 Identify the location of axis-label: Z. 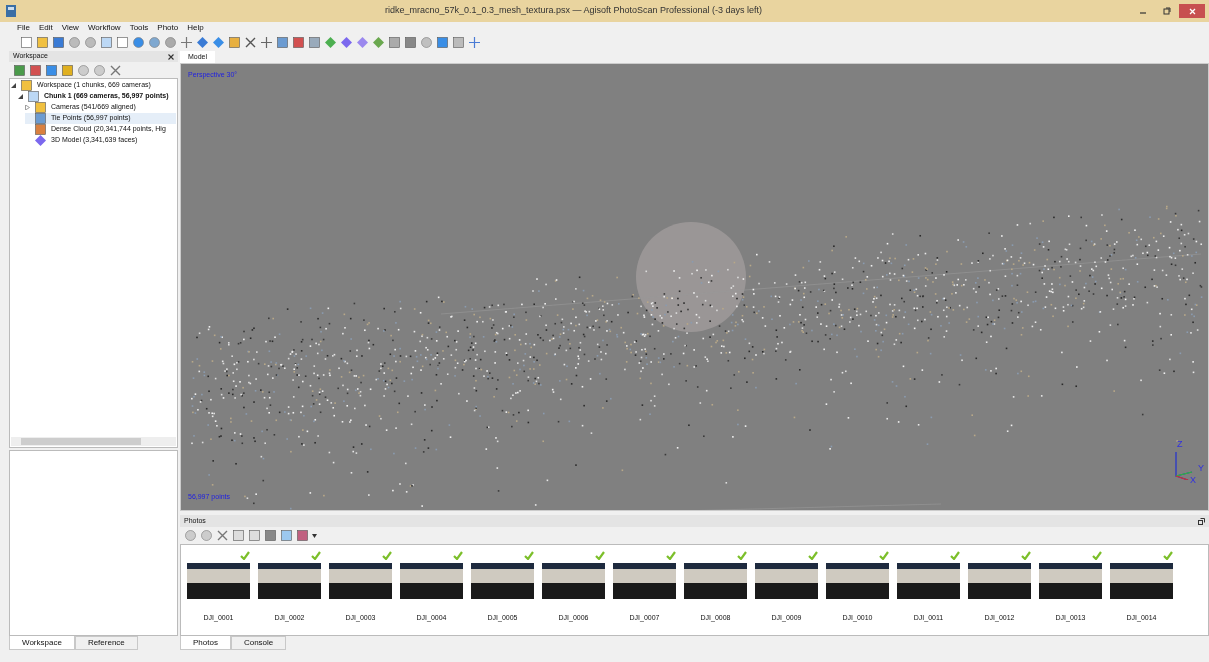
(1180, 444).